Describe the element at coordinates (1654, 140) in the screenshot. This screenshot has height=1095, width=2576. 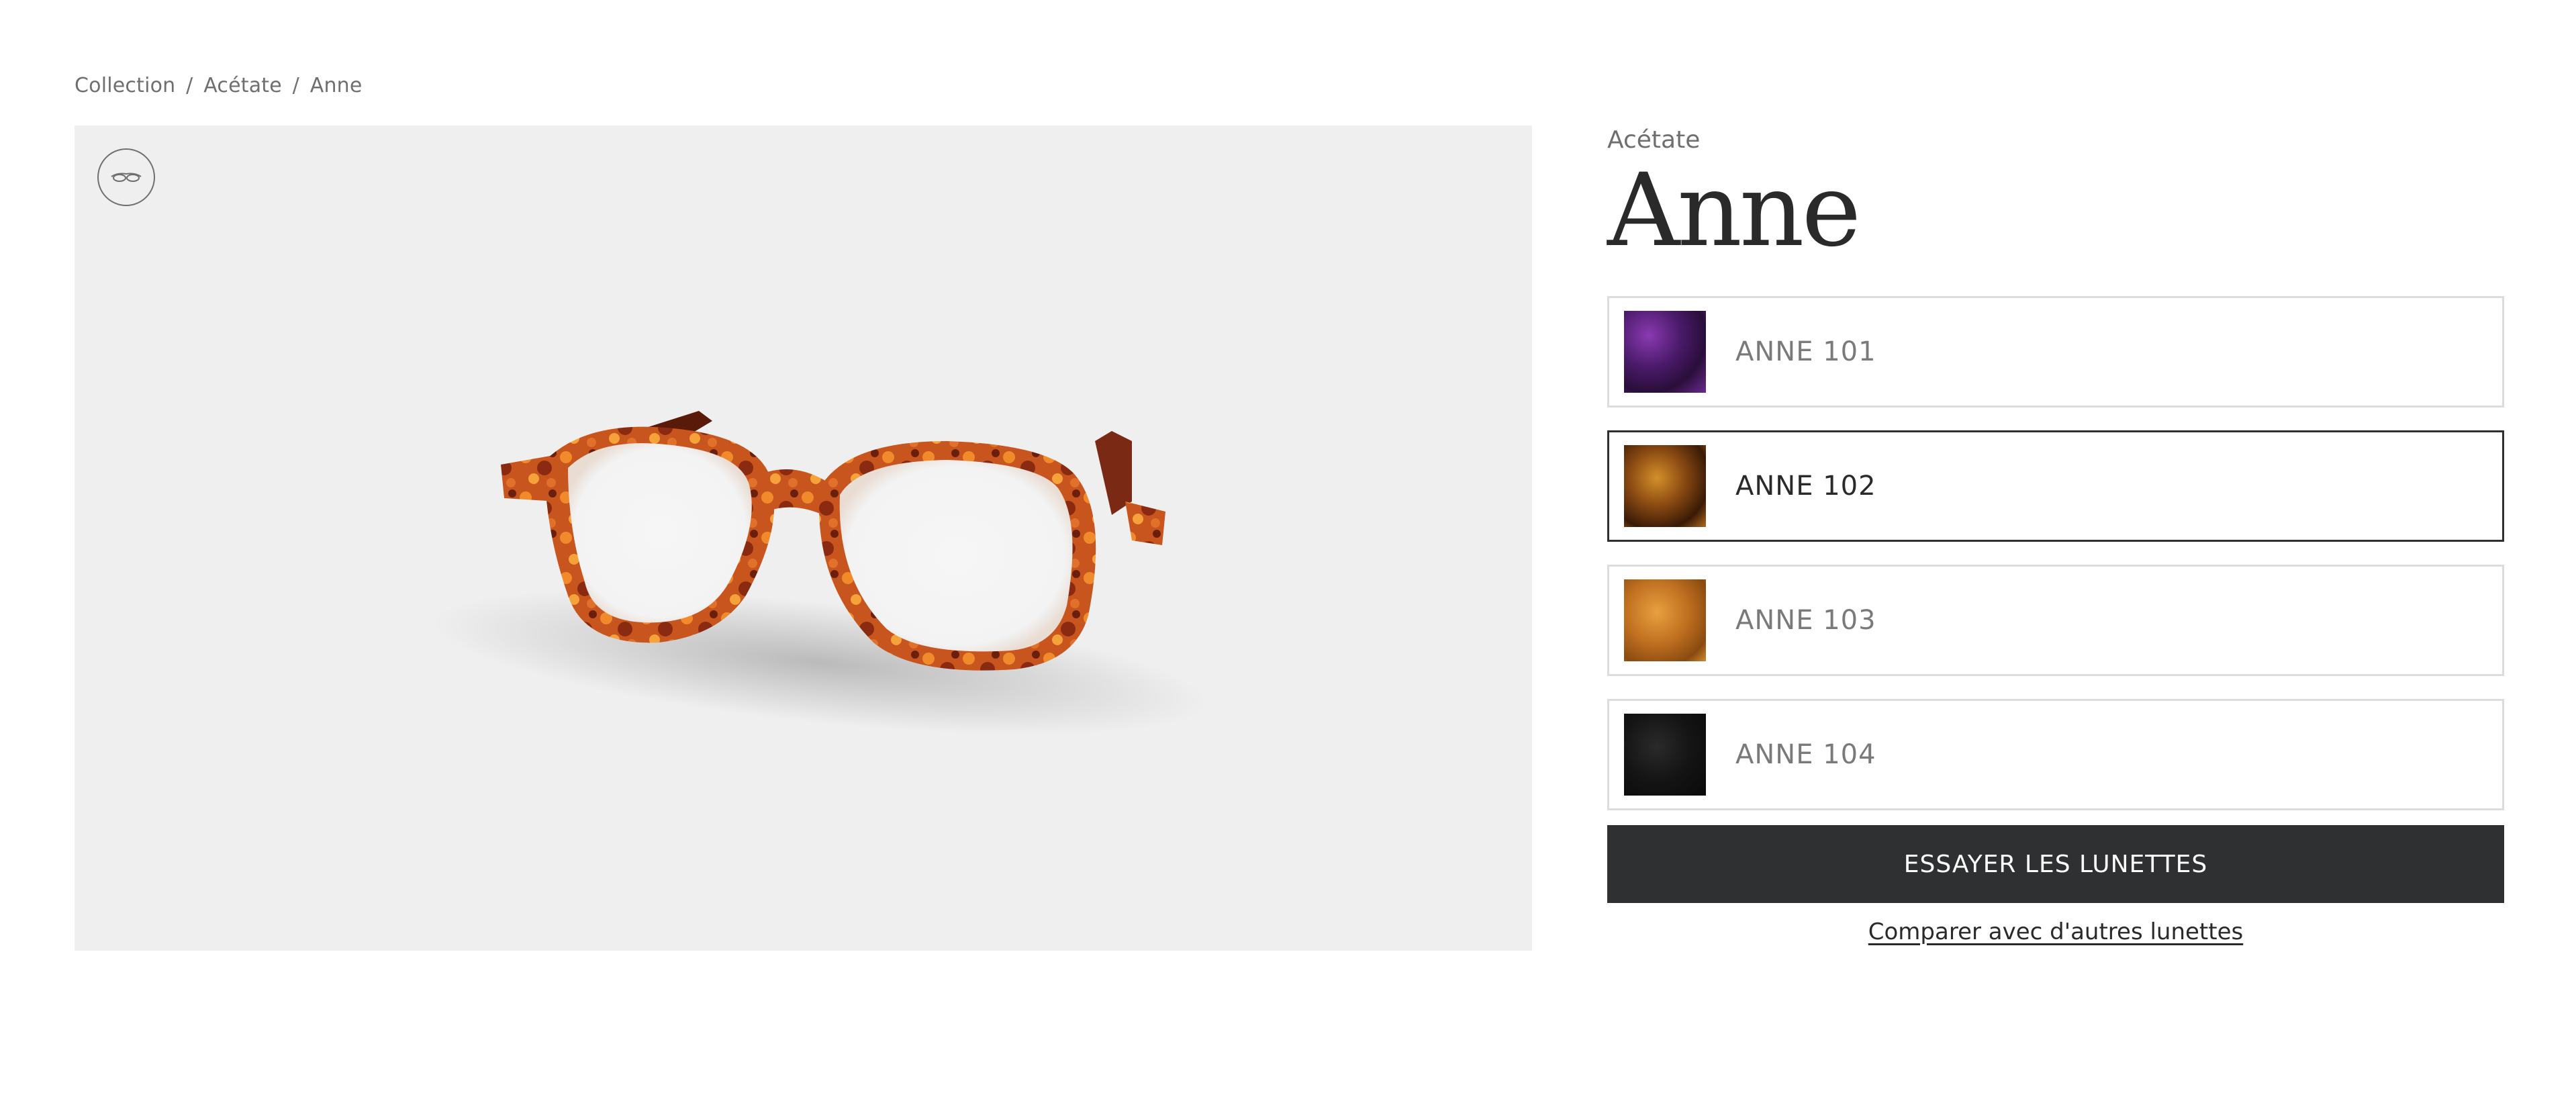
I see `product-category: Acétate` at that location.